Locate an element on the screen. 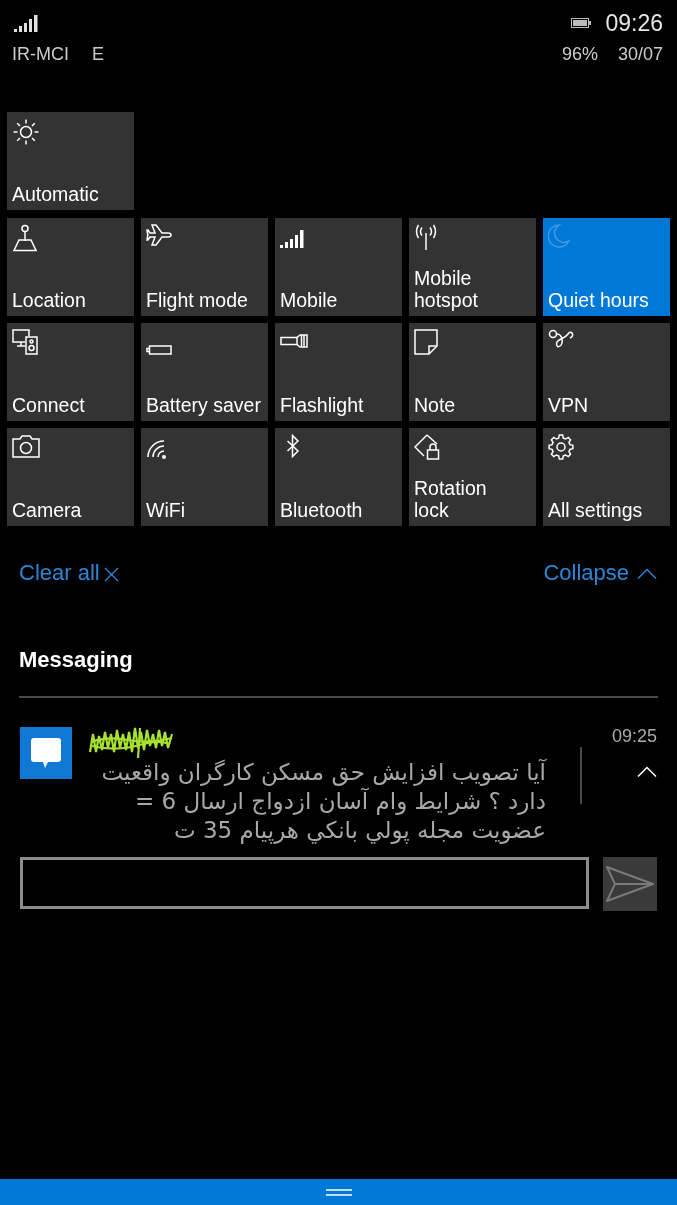 The height and width of the screenshot is (1205, 677). note-icon is located at coordinates (426, 342).